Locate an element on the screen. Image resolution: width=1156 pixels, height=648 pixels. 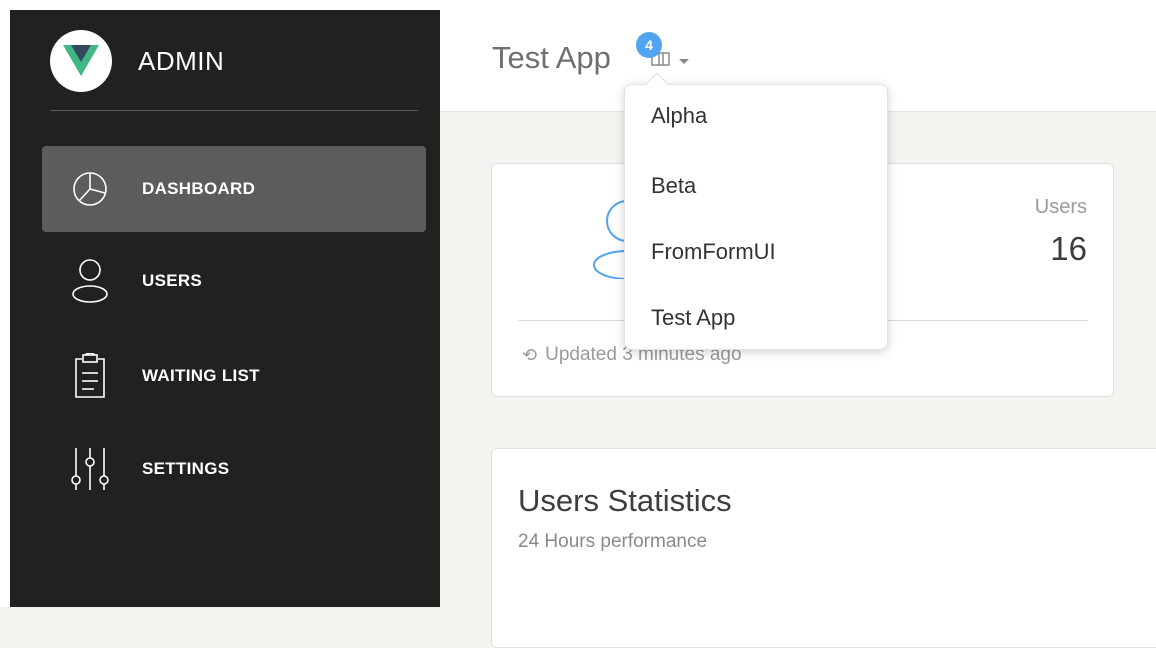
pie-chart-icon is located at coordinates (90, 189).